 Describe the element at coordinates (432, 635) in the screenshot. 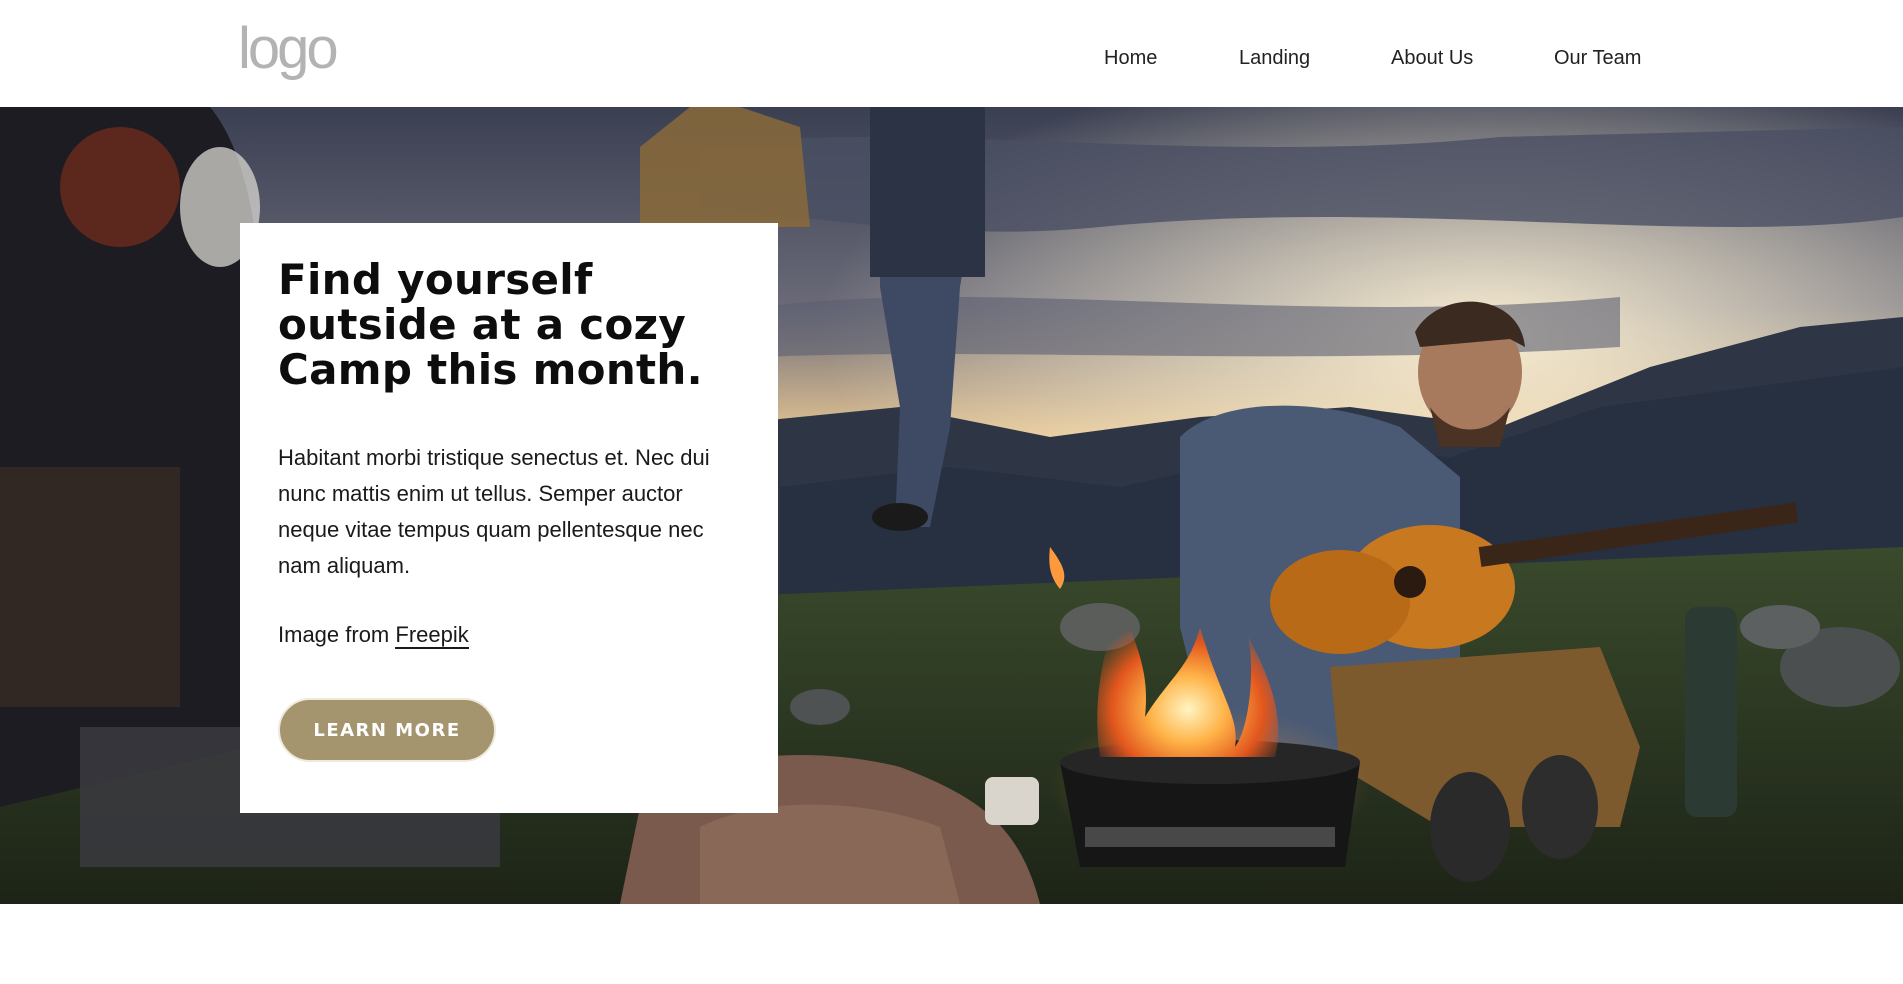

I see `freepik-link: Freepik` at that location.